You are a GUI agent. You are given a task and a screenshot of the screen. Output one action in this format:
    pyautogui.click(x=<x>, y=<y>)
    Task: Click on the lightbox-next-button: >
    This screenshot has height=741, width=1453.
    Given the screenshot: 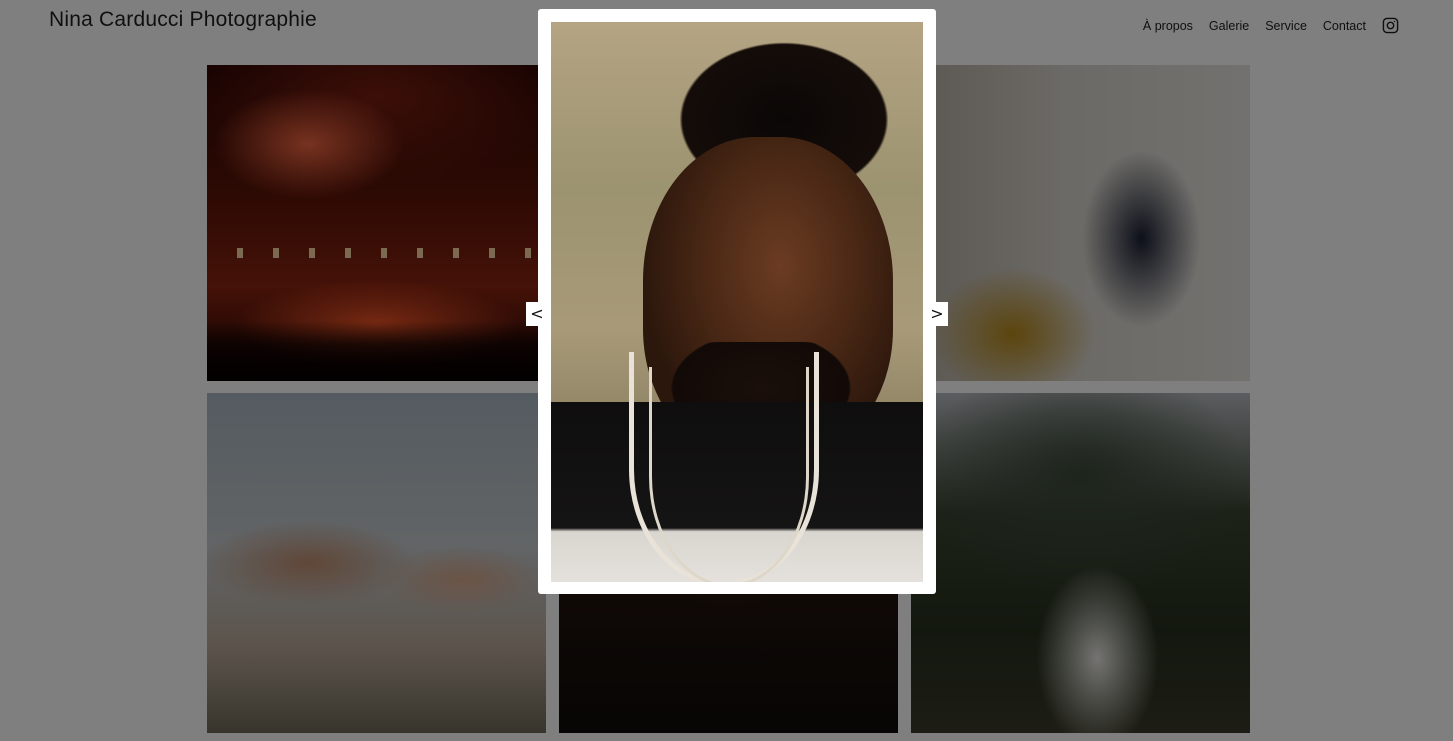 What is the action you would take?
    pyautogui.click(x=937, y=314)
    